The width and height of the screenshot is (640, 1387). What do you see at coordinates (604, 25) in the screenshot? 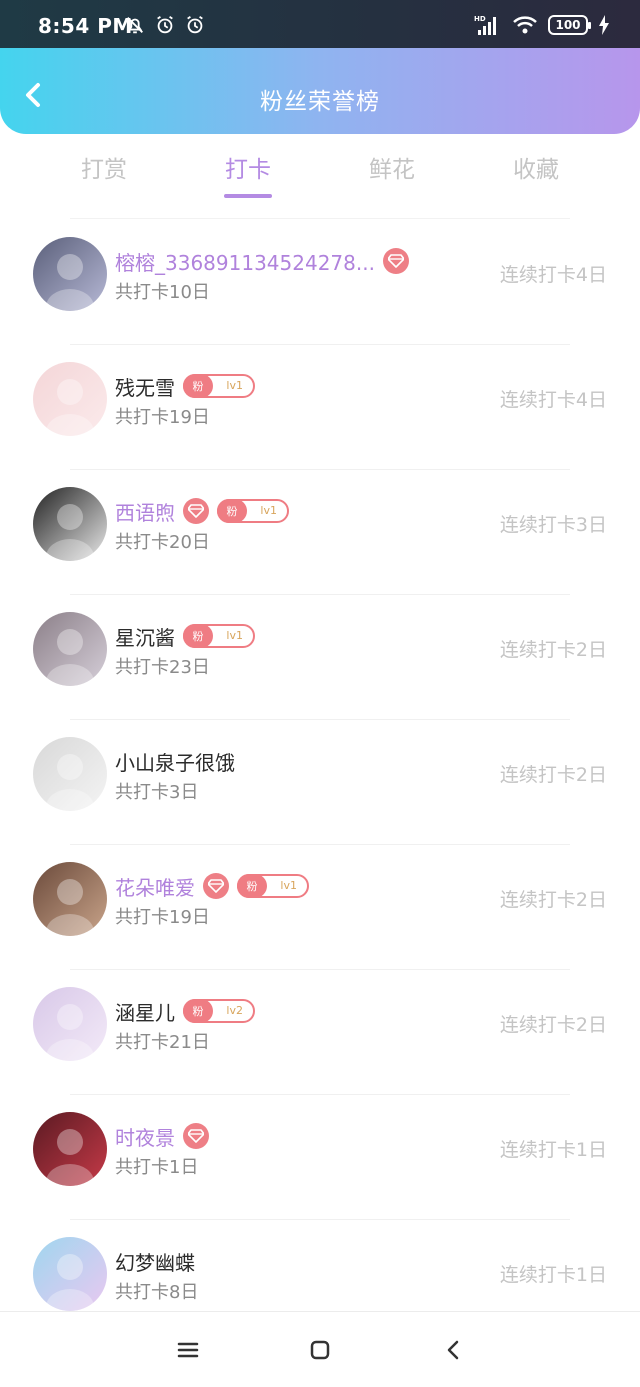
I see `charging-icon` at bounding box center [604, 25].